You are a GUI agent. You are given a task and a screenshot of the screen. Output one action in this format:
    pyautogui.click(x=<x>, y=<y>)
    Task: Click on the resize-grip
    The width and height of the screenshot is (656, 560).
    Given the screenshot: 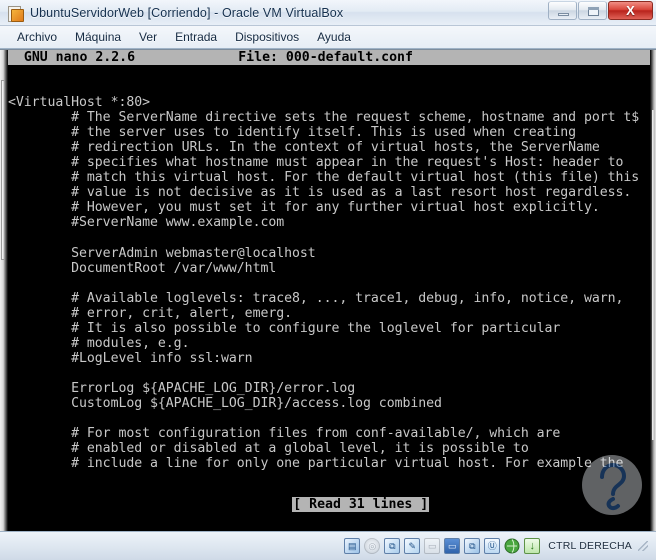 What is the action you would take?
    pyautogui.click(x=643, y=546)
    